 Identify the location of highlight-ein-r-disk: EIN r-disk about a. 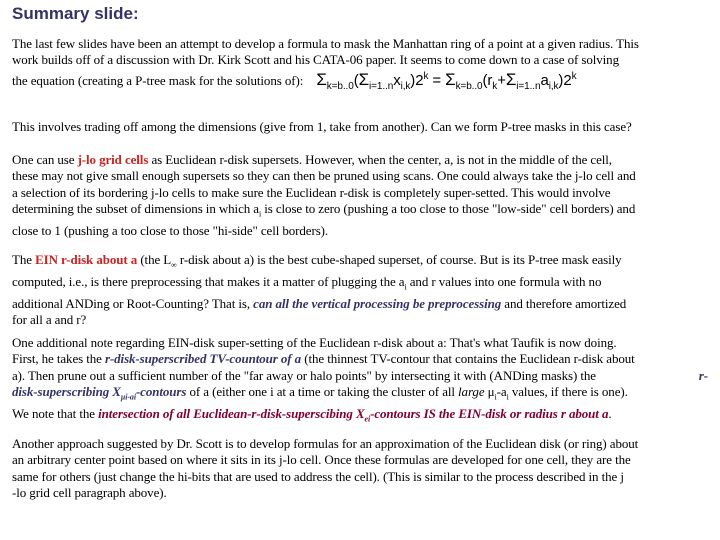
(86, 259).